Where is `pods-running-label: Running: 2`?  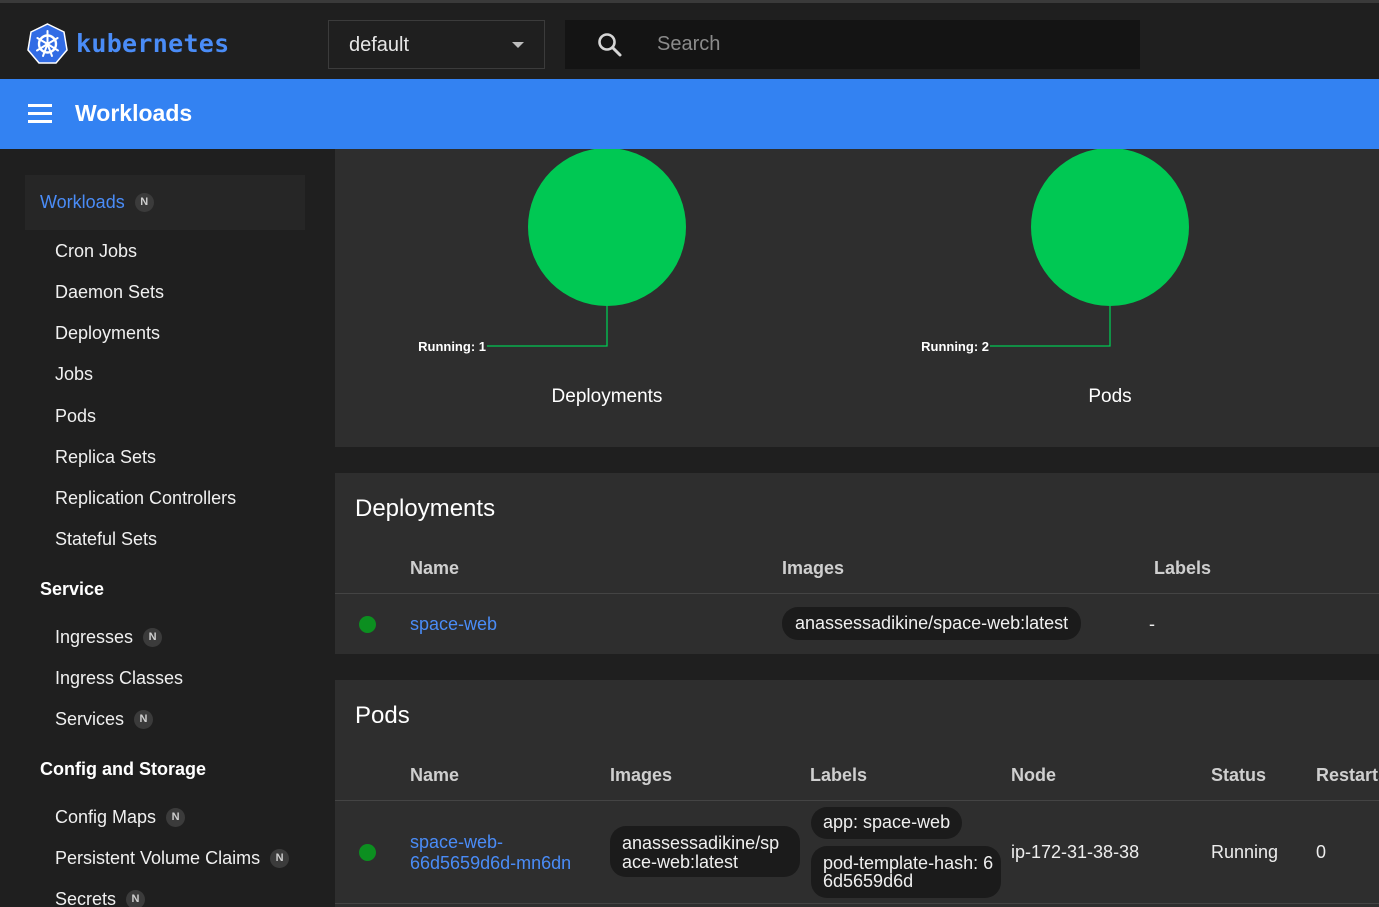 pods-running-label: Running: 2 is located at coordinates (955, 346).